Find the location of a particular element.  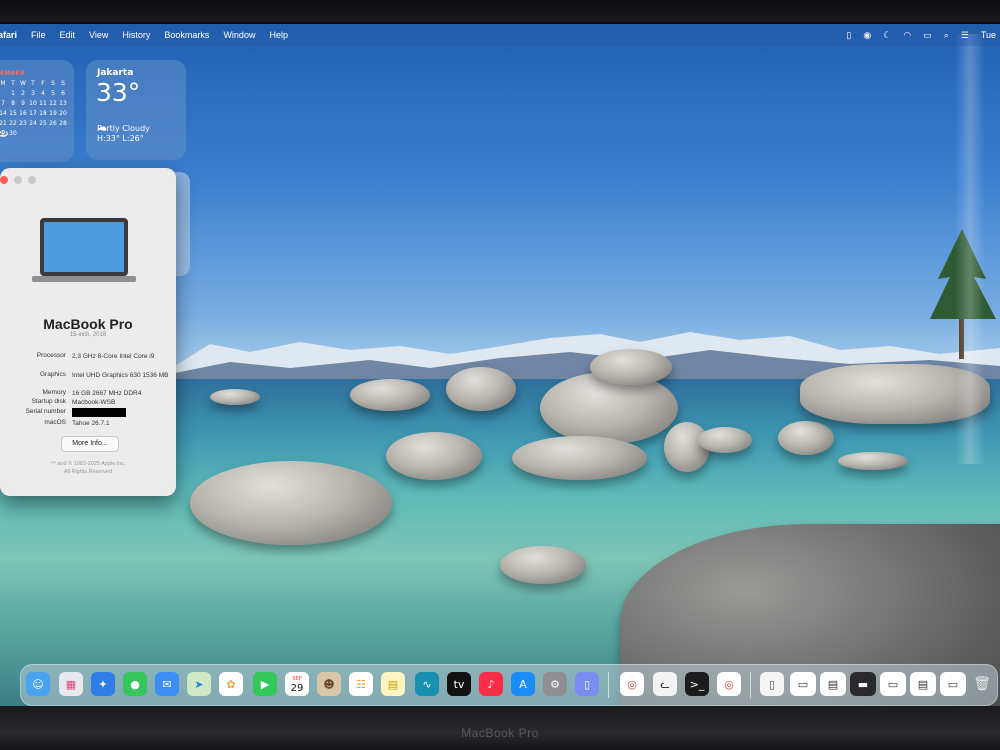

finder-icon: ☺ is located at coordinates (38, 684).